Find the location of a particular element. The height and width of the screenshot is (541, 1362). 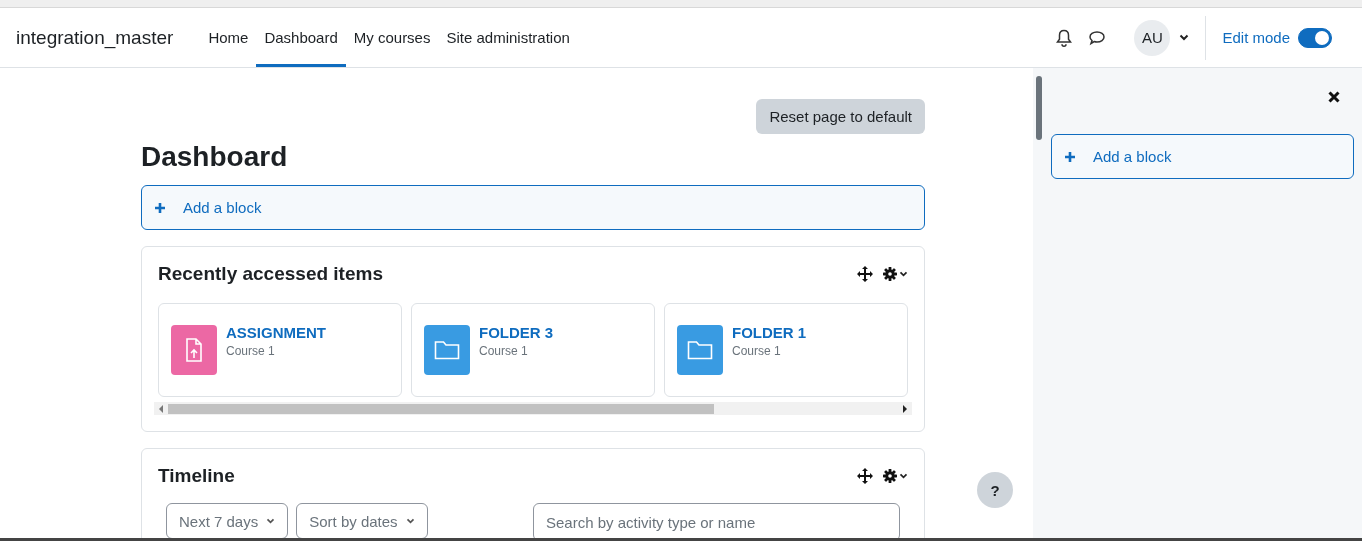

recent-item-card: ASSIGNMENT Course 1 is located at coordinates (280, 350).